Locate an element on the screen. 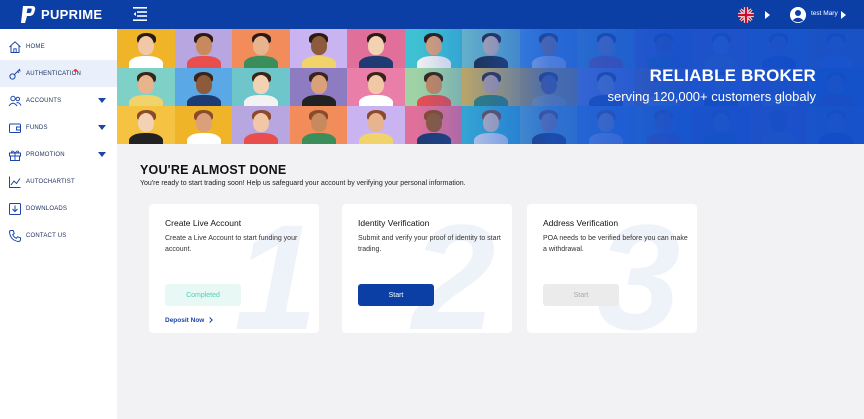 The height and width of the screenshot is (419, 864). sidebar-item-label: FUNDS is located at coordinates (37, 127).